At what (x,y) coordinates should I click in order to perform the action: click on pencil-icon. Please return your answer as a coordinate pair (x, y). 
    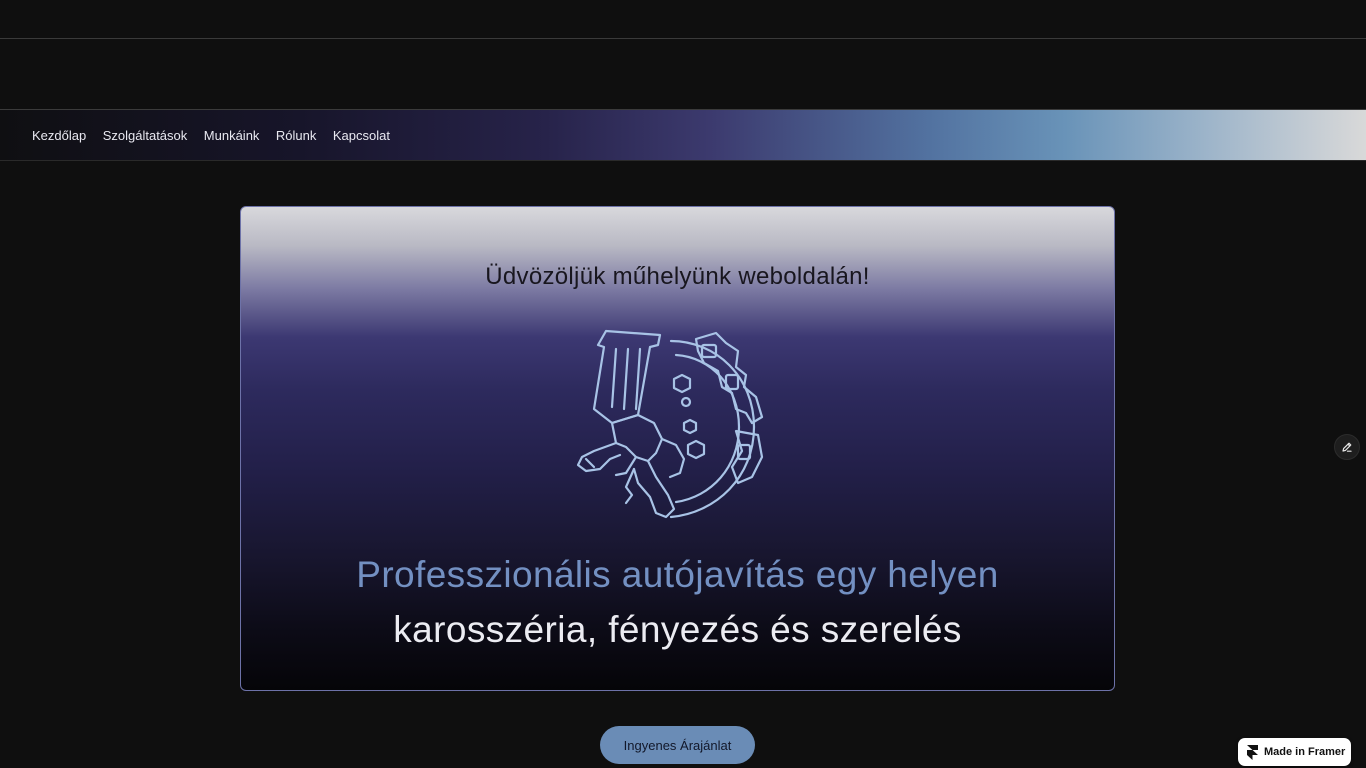
    Looking at the image, I should click on (1347, 447).